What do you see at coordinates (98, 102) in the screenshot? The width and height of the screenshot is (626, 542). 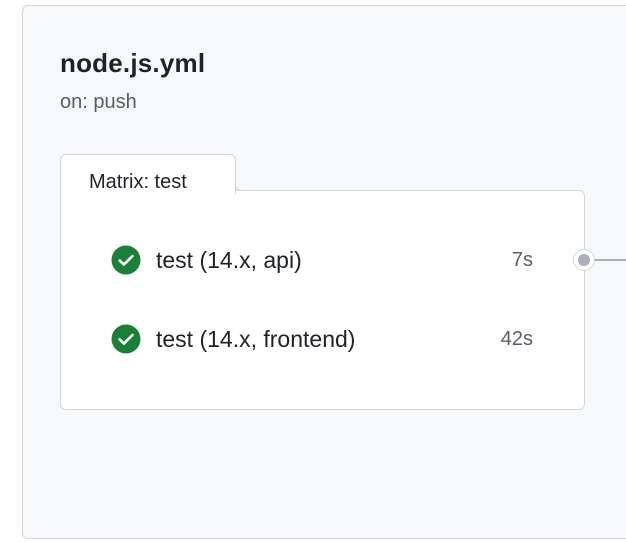 I see `workflow-trigger: on: push` at bounding box center [98, 102].